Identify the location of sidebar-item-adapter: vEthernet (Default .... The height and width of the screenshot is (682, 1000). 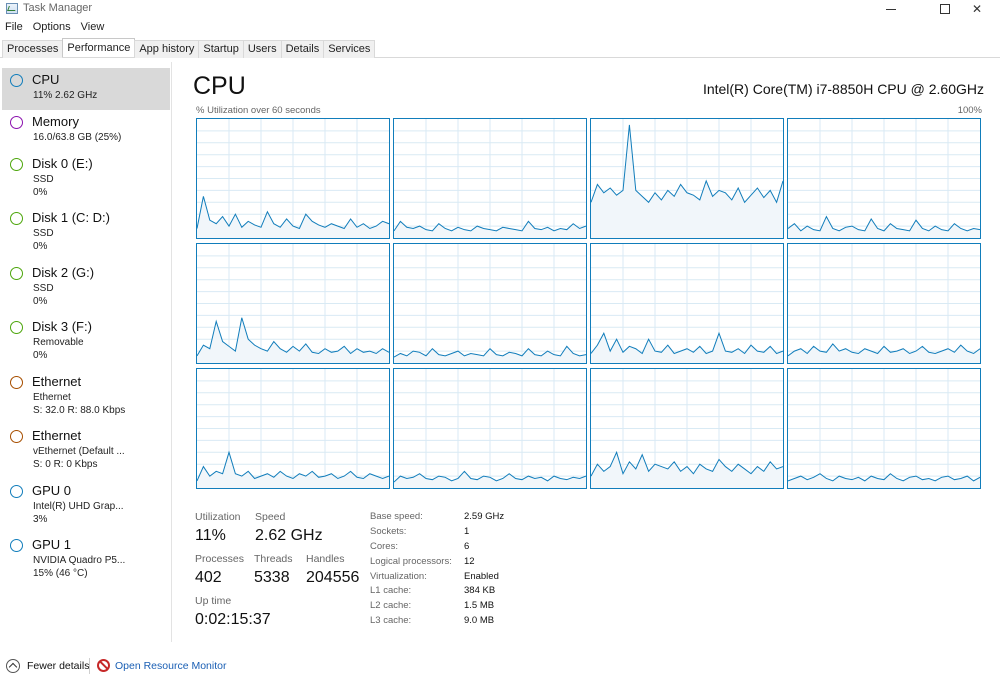
(79, 451).